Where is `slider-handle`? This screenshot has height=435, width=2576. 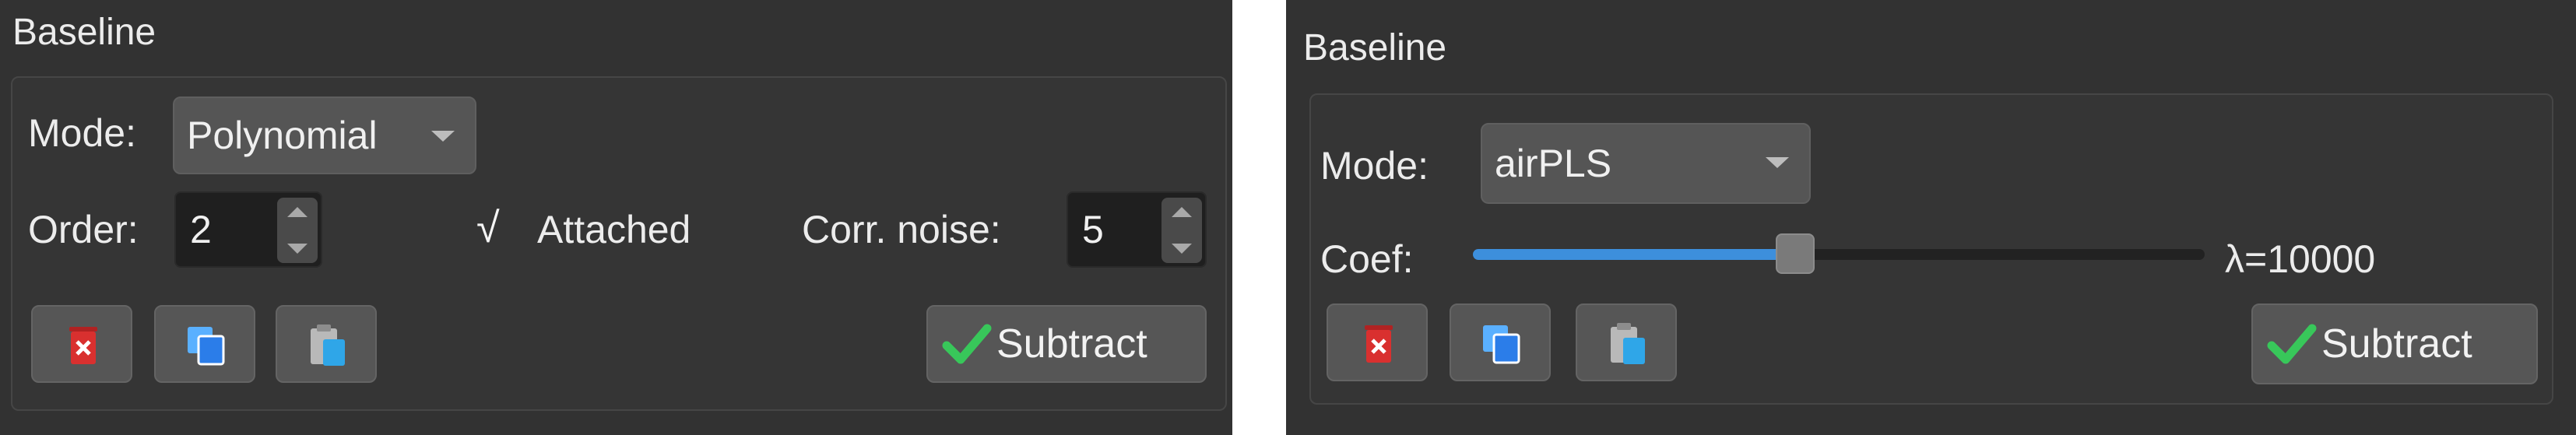 slider-handle is located at coordinates (1796, 253).